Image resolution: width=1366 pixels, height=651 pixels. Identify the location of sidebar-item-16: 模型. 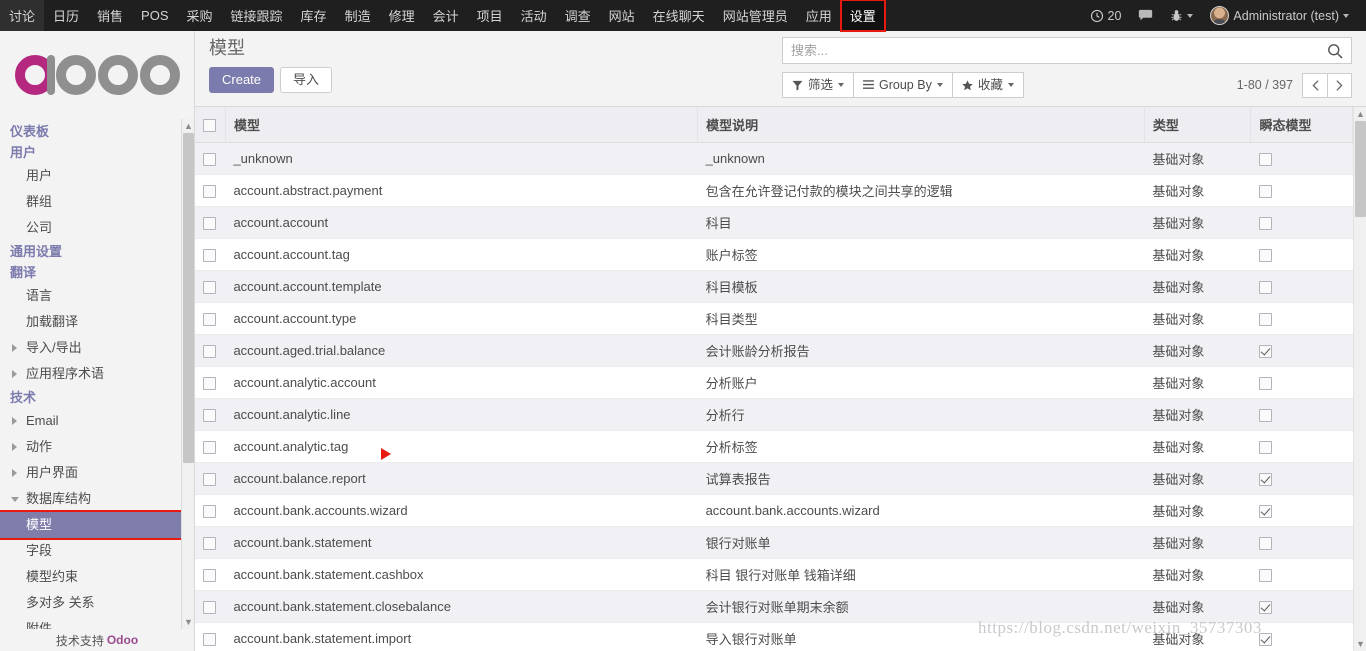
(97, 525).